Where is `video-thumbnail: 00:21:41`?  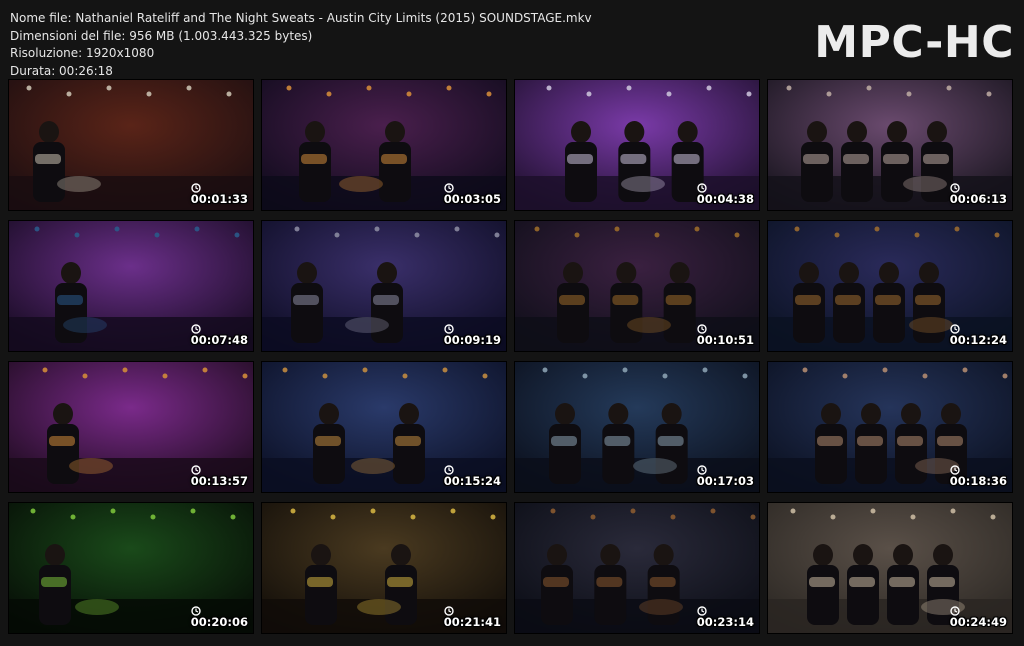
video-thumbnail: 00:21:41 is located at coordinates (384, 568).